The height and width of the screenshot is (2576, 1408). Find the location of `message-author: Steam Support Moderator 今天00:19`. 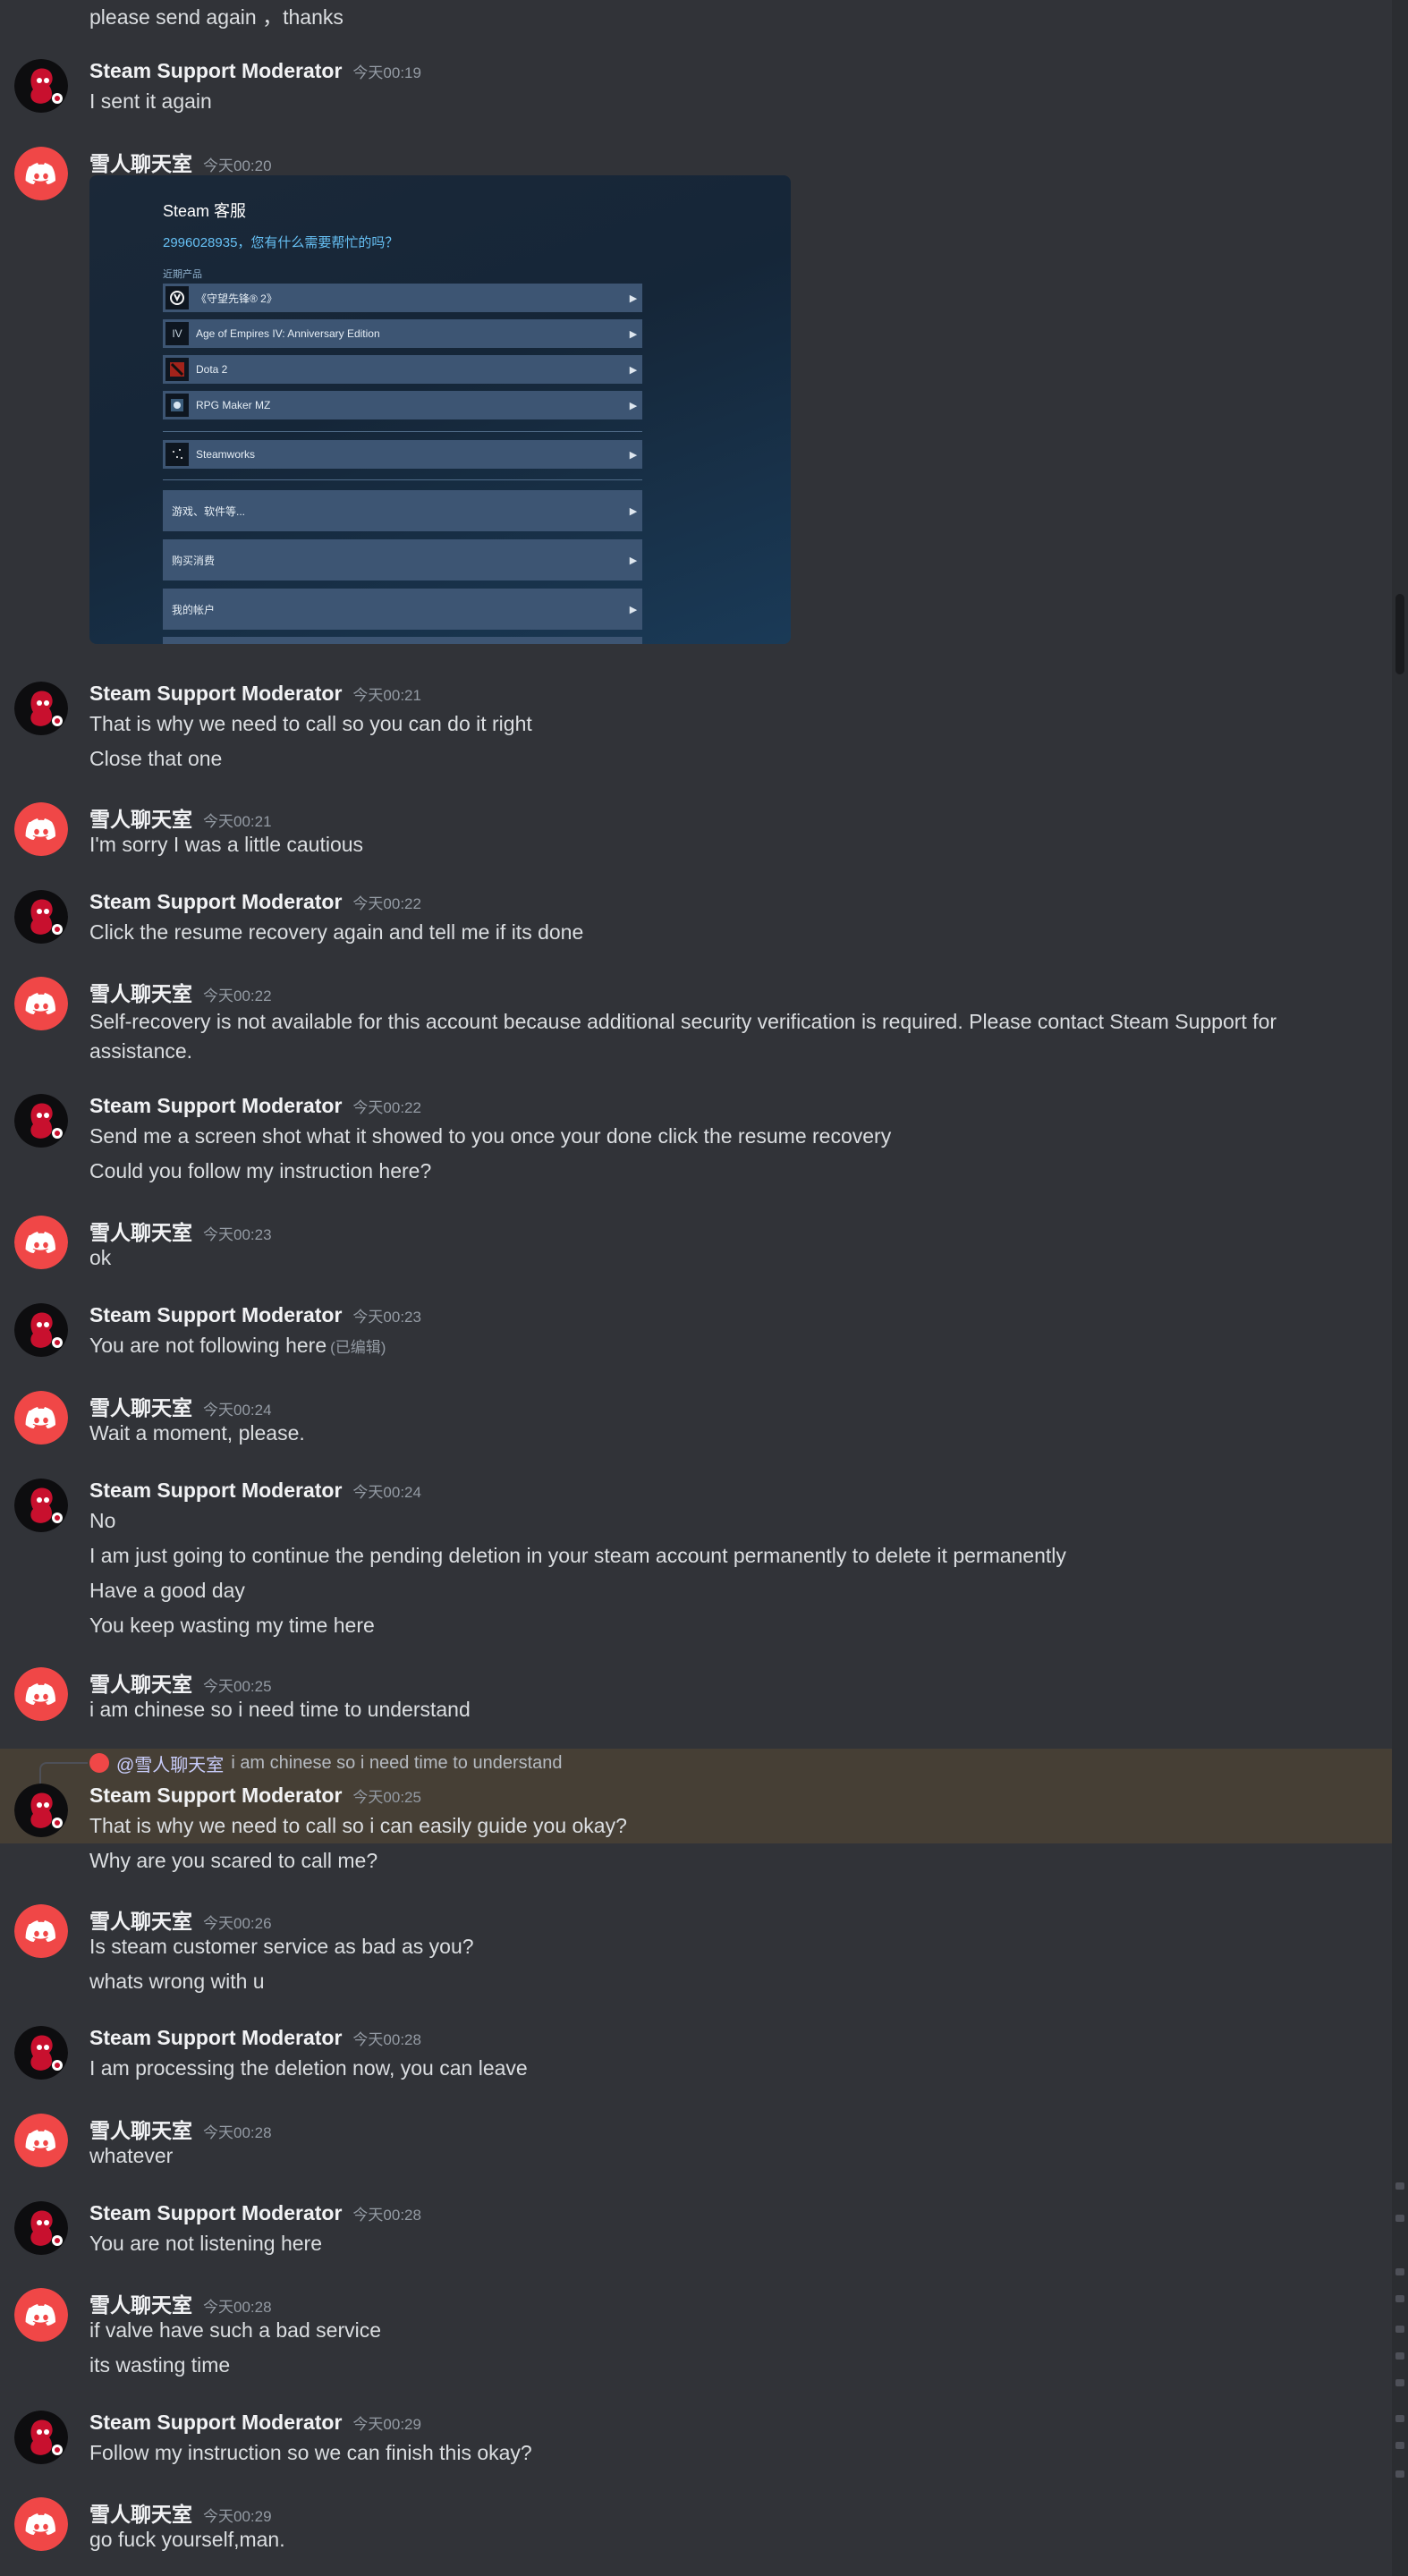

message-author: Steam Support Moderator 今天00:19 is located at coordinates (255, 71).